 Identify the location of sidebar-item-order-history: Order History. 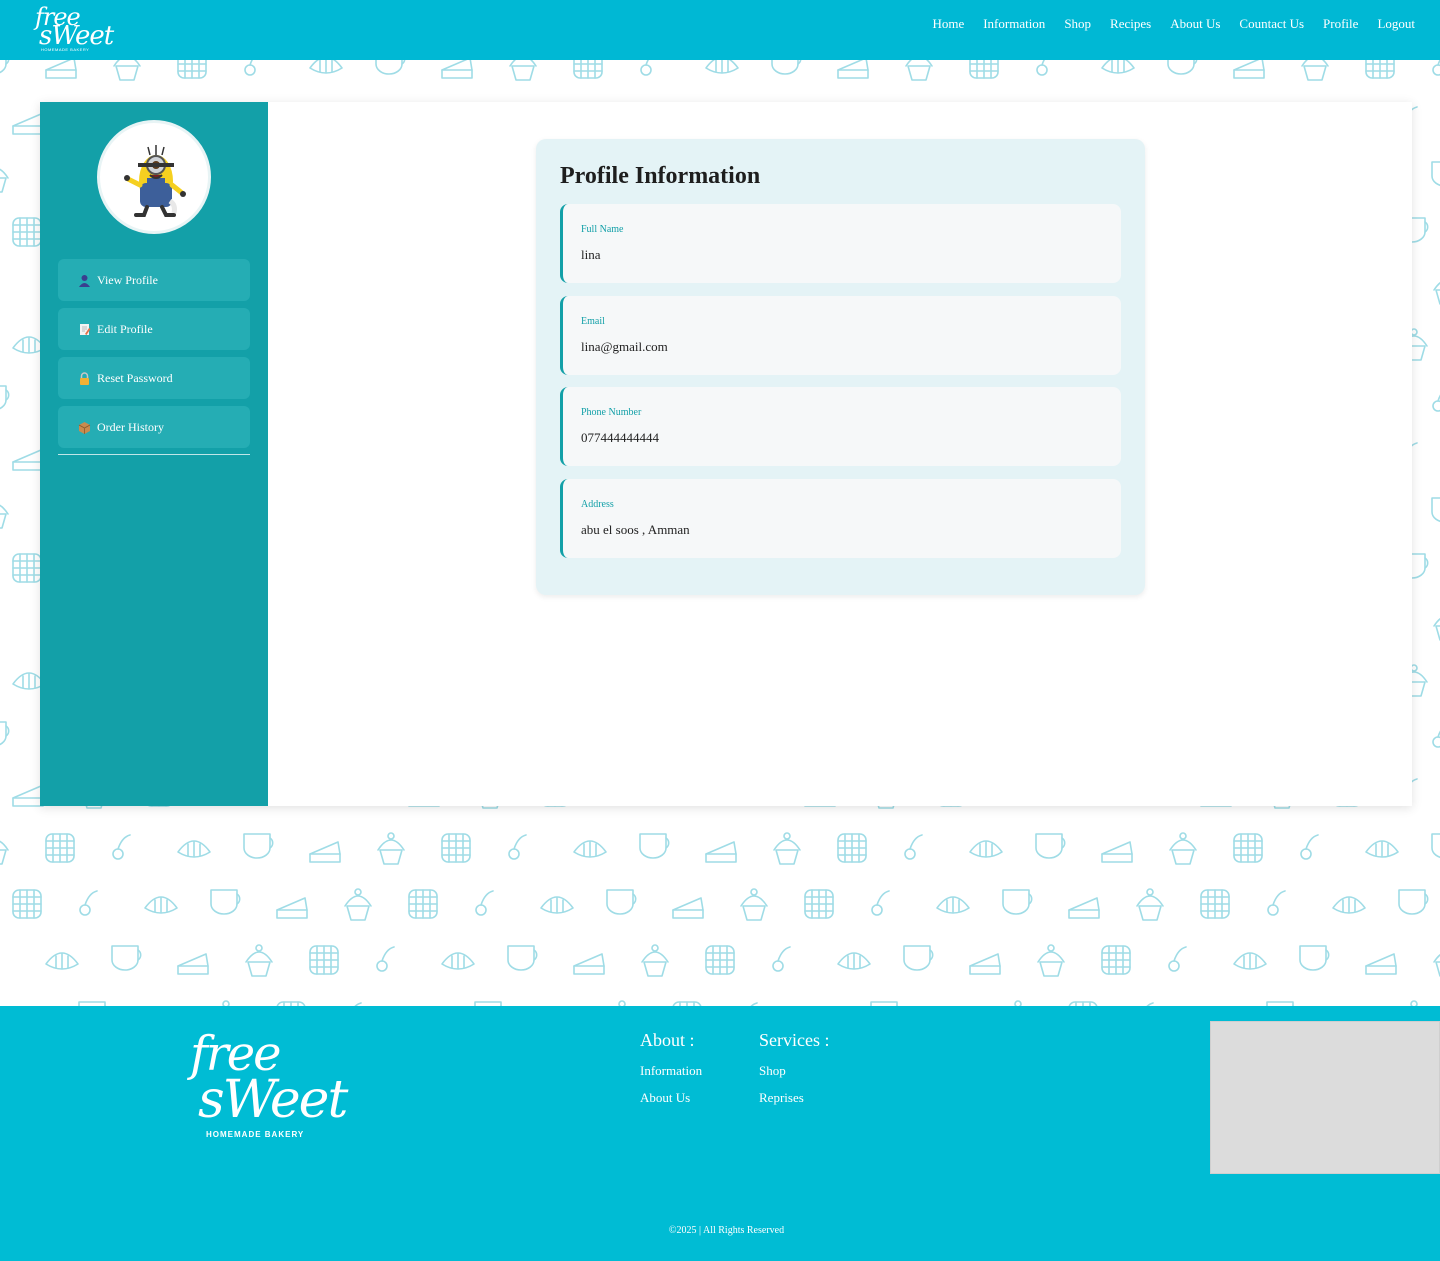
(154, 427).